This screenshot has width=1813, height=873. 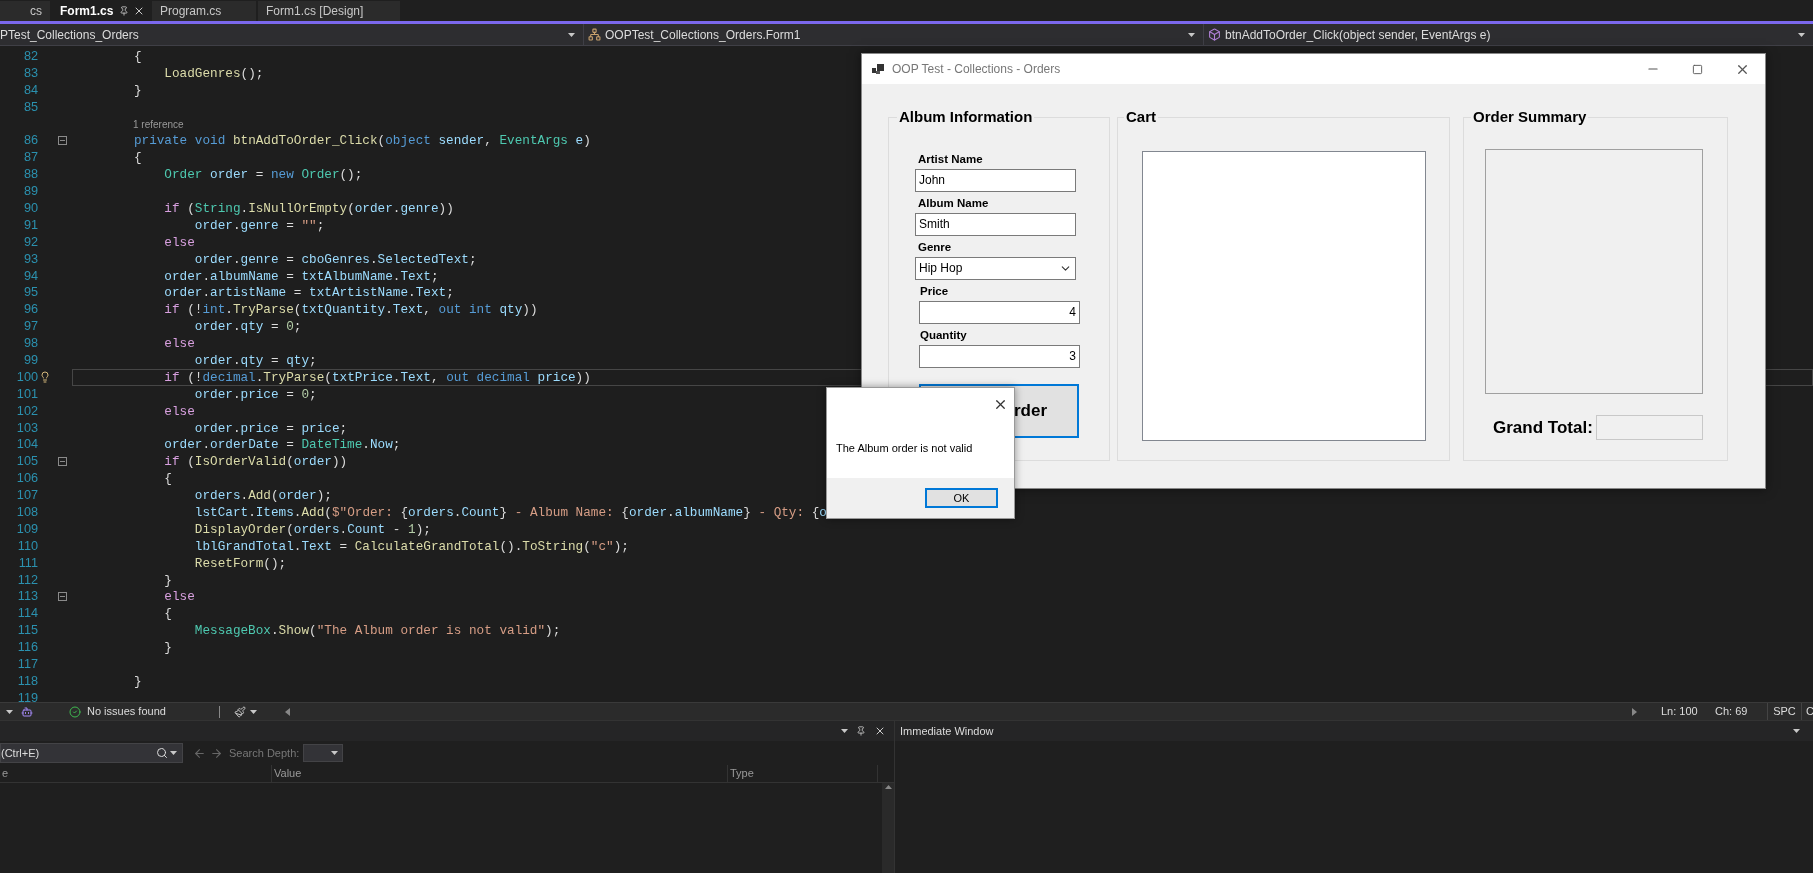 I want to click on search-depth-label: Search Depth:, so click(x=264, y=753).